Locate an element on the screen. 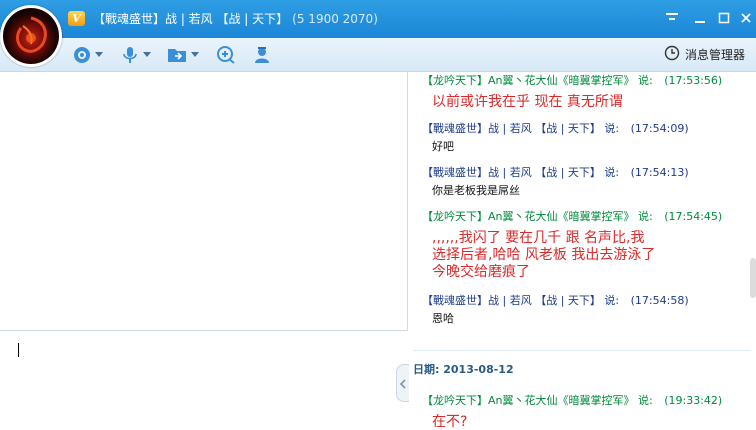 The width and height of the screenshot is (756, 430). message-text: 恩哈 is located at coordinates (443, 318).